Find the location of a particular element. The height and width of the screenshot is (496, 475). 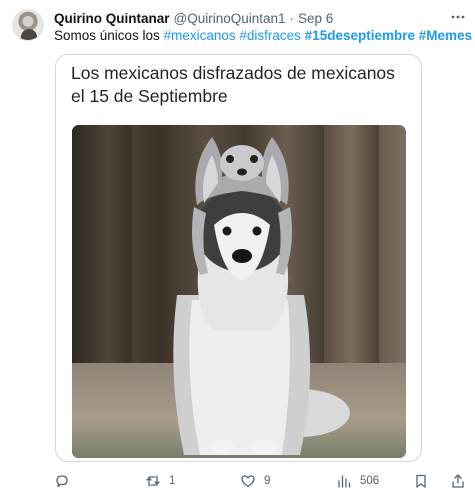

share-icon is located at coordinates (458, 481).